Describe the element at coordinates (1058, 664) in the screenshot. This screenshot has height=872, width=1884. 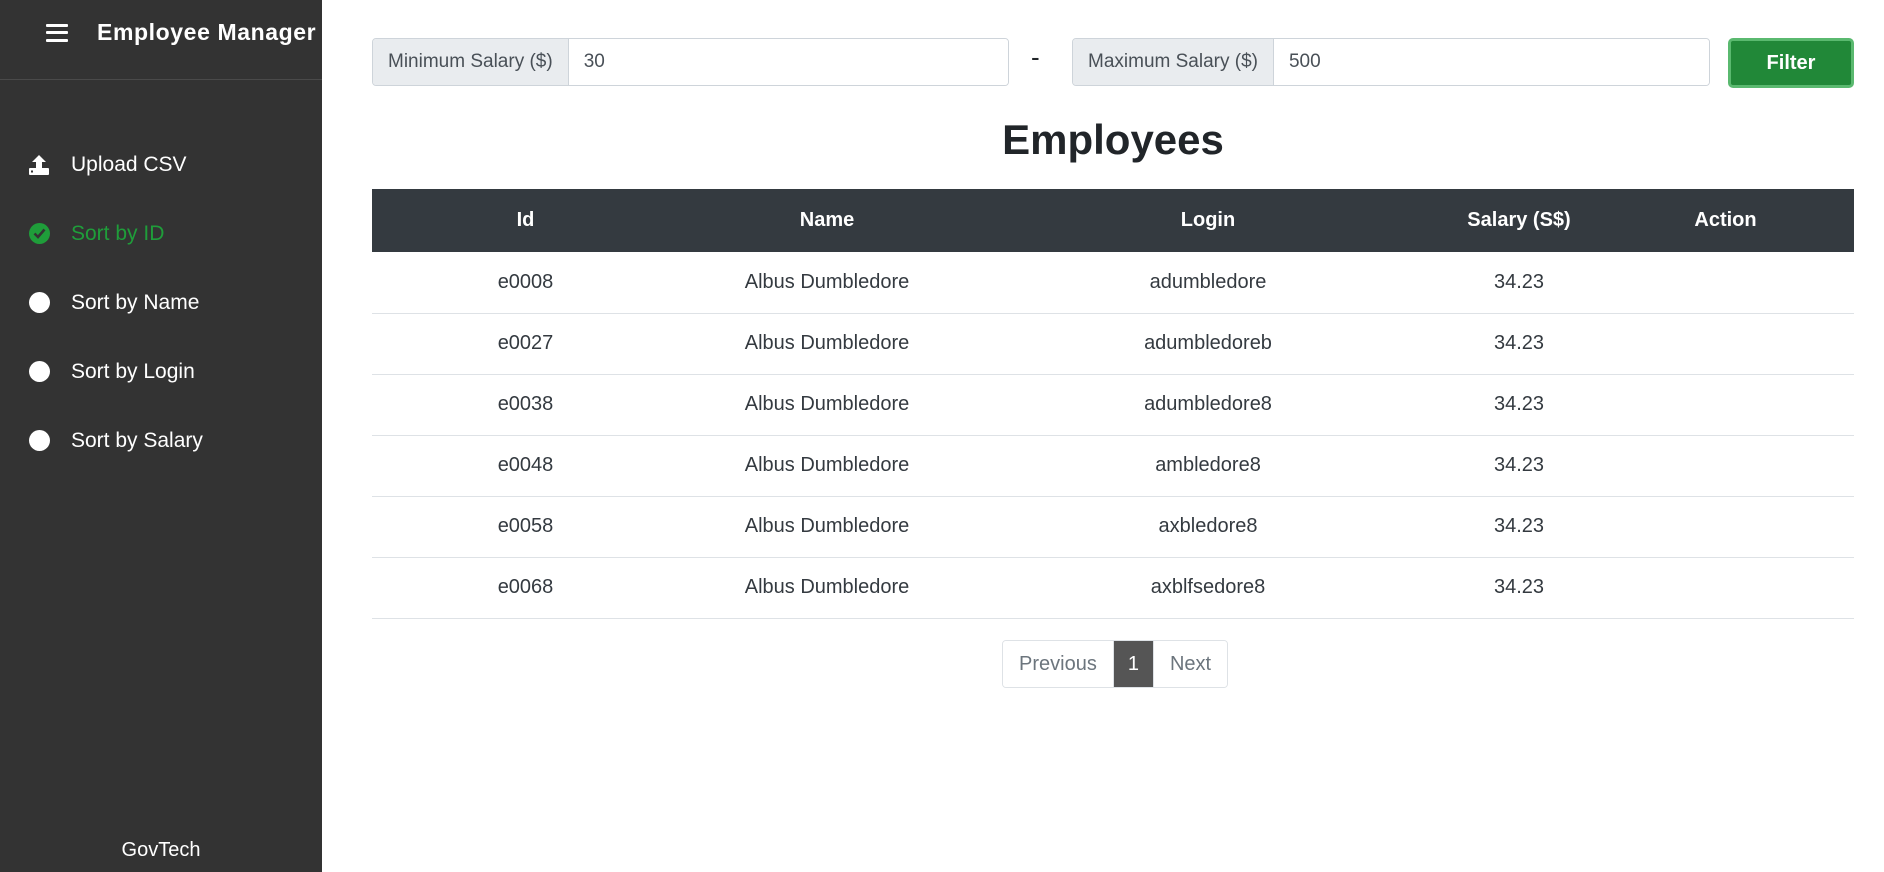
I see `pagination-previous-button: Previous` at that location.